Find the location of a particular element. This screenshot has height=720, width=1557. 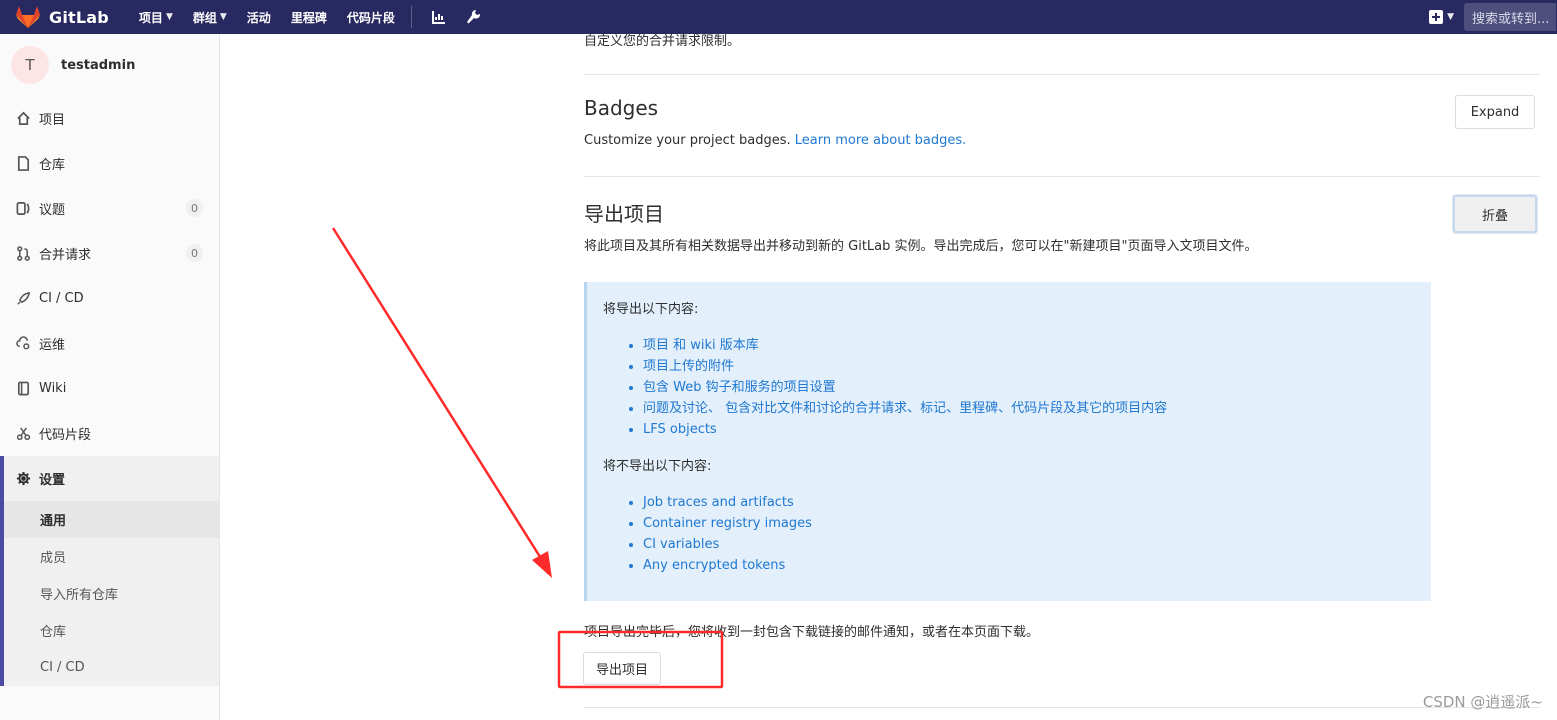

sidebar-item-label: CI / CD is located at coordinates (61, 298).